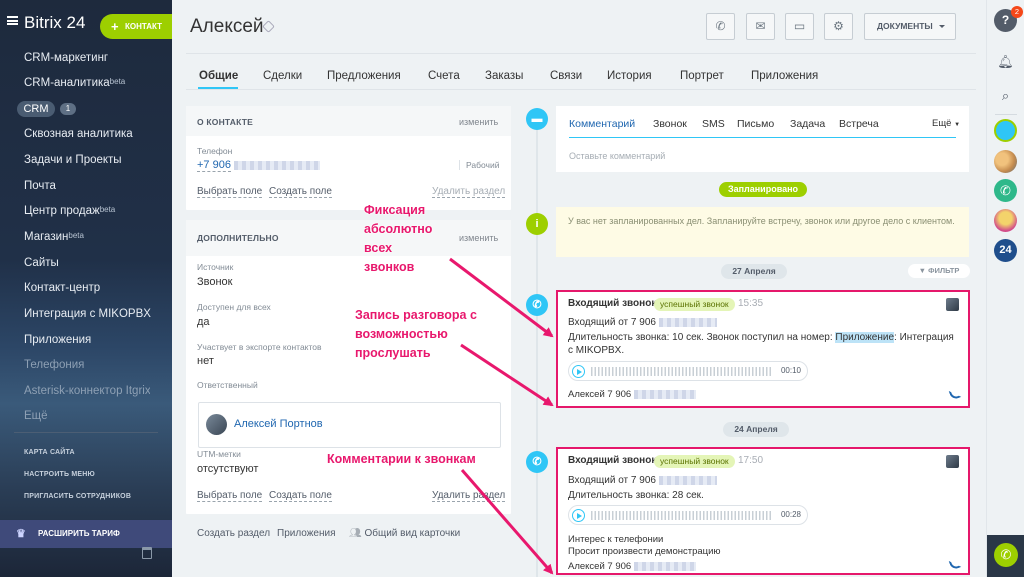 This screenshot has height=577, width=1024. Describe the element at coordinates (401, 334) in the screenshot. I see `annotation-line: возможностью` at that location.